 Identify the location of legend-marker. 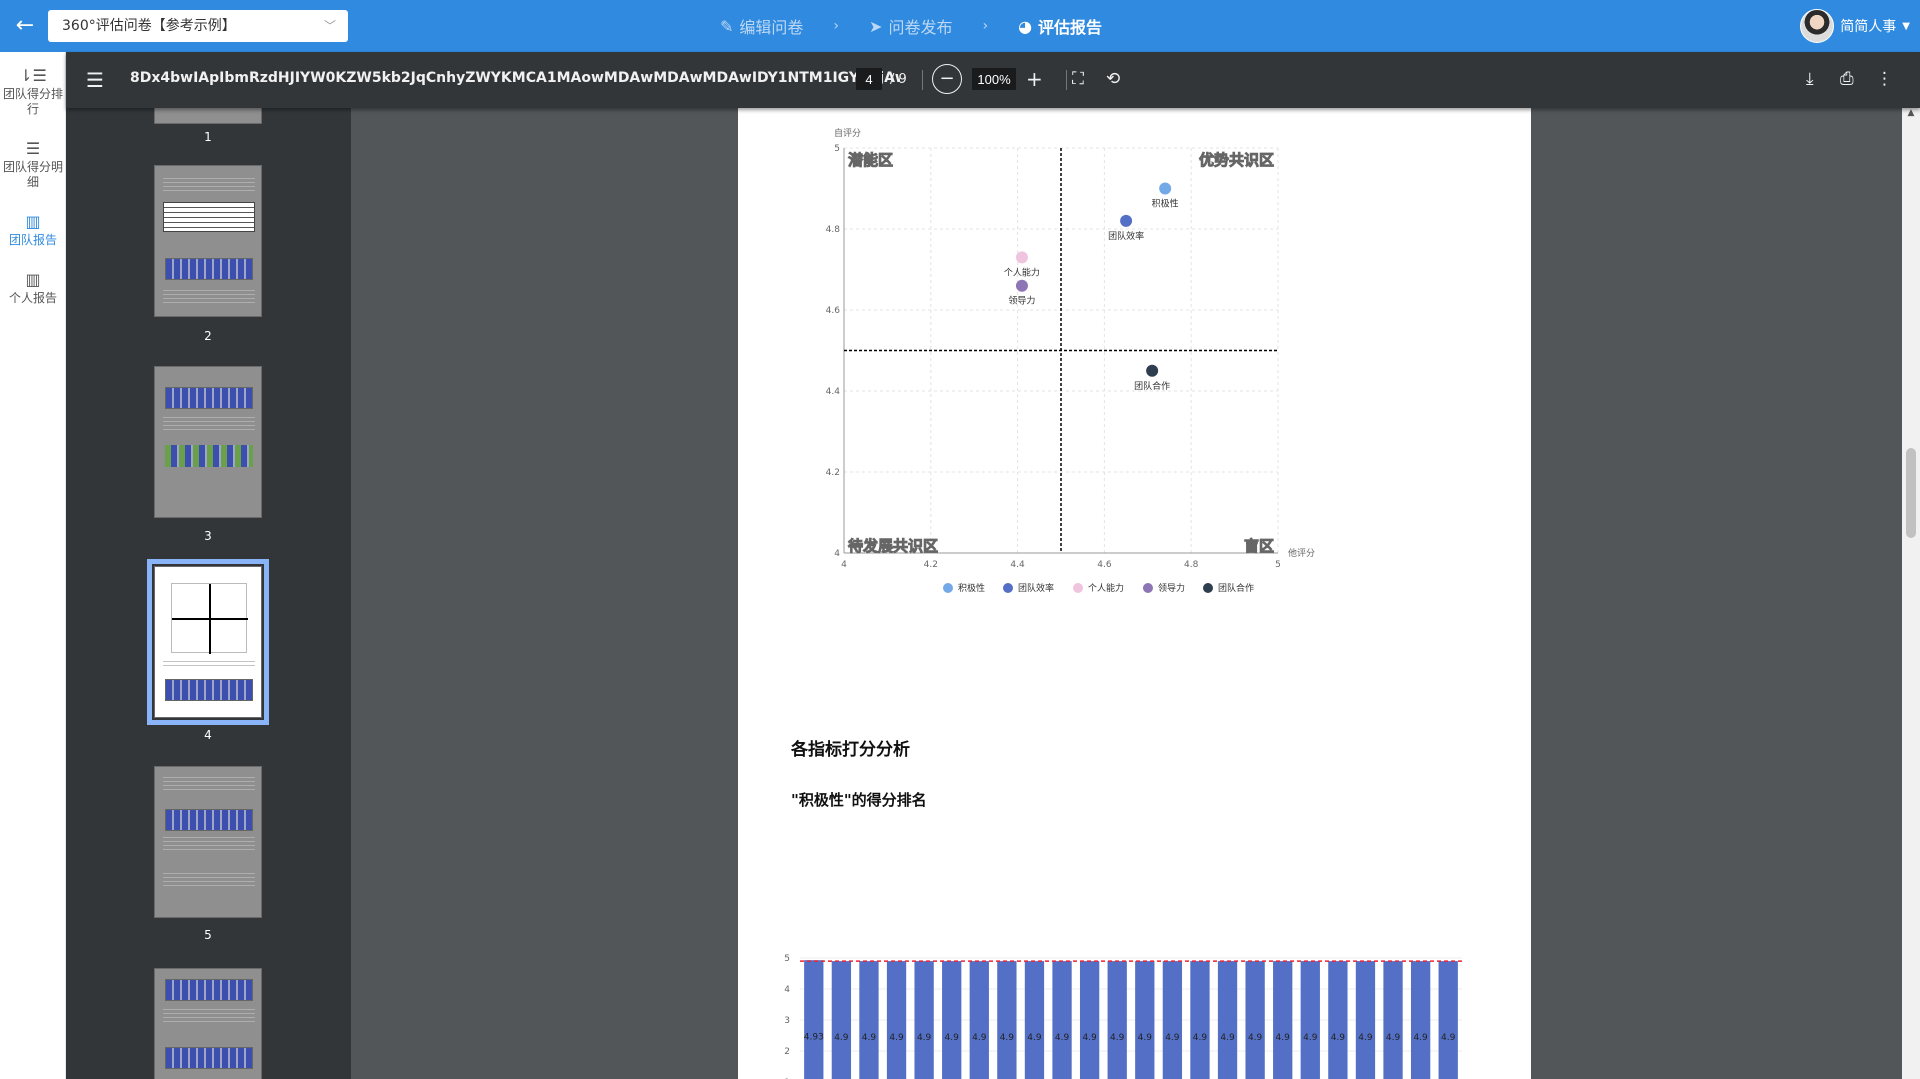
(1148, 588).